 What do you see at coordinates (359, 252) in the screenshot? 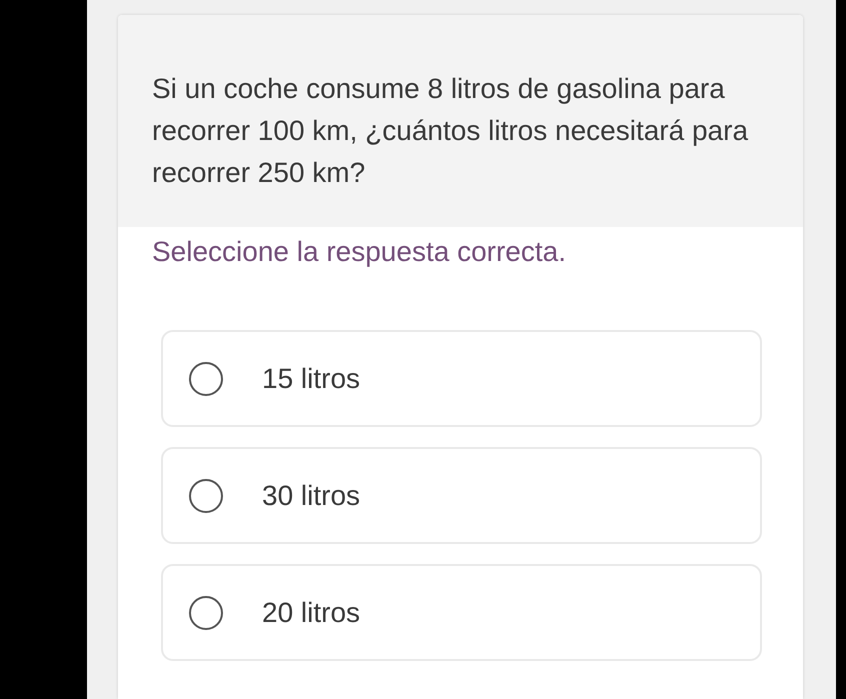
I see `instruction-text: Seleccione la respuesta correcta.` at bounding box center [359, 252].